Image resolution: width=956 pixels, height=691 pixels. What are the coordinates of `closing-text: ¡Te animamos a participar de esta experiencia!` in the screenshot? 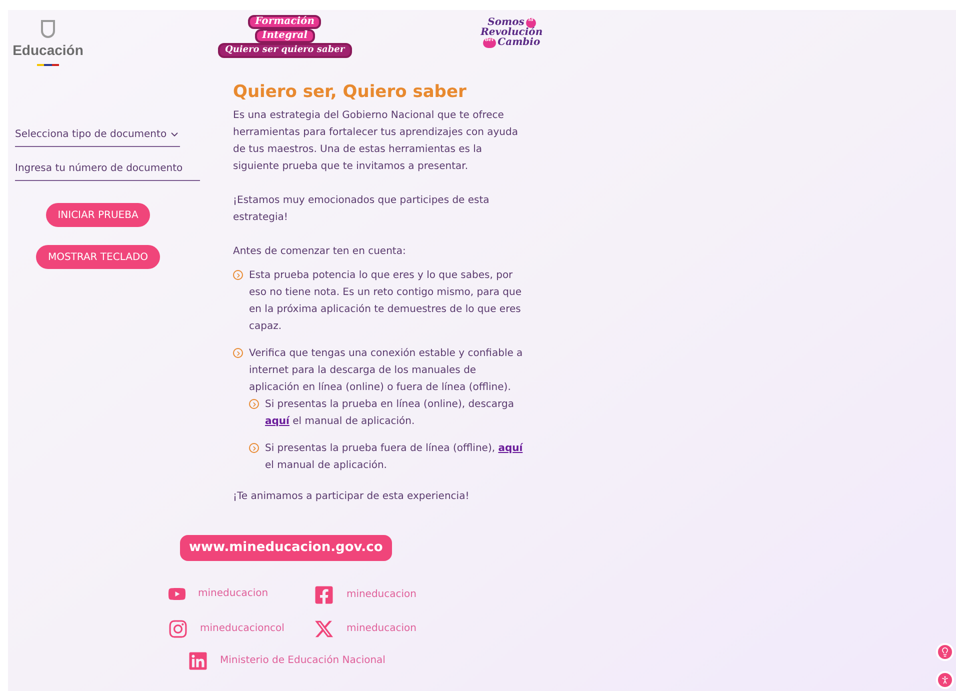 It's located at (351, 497).